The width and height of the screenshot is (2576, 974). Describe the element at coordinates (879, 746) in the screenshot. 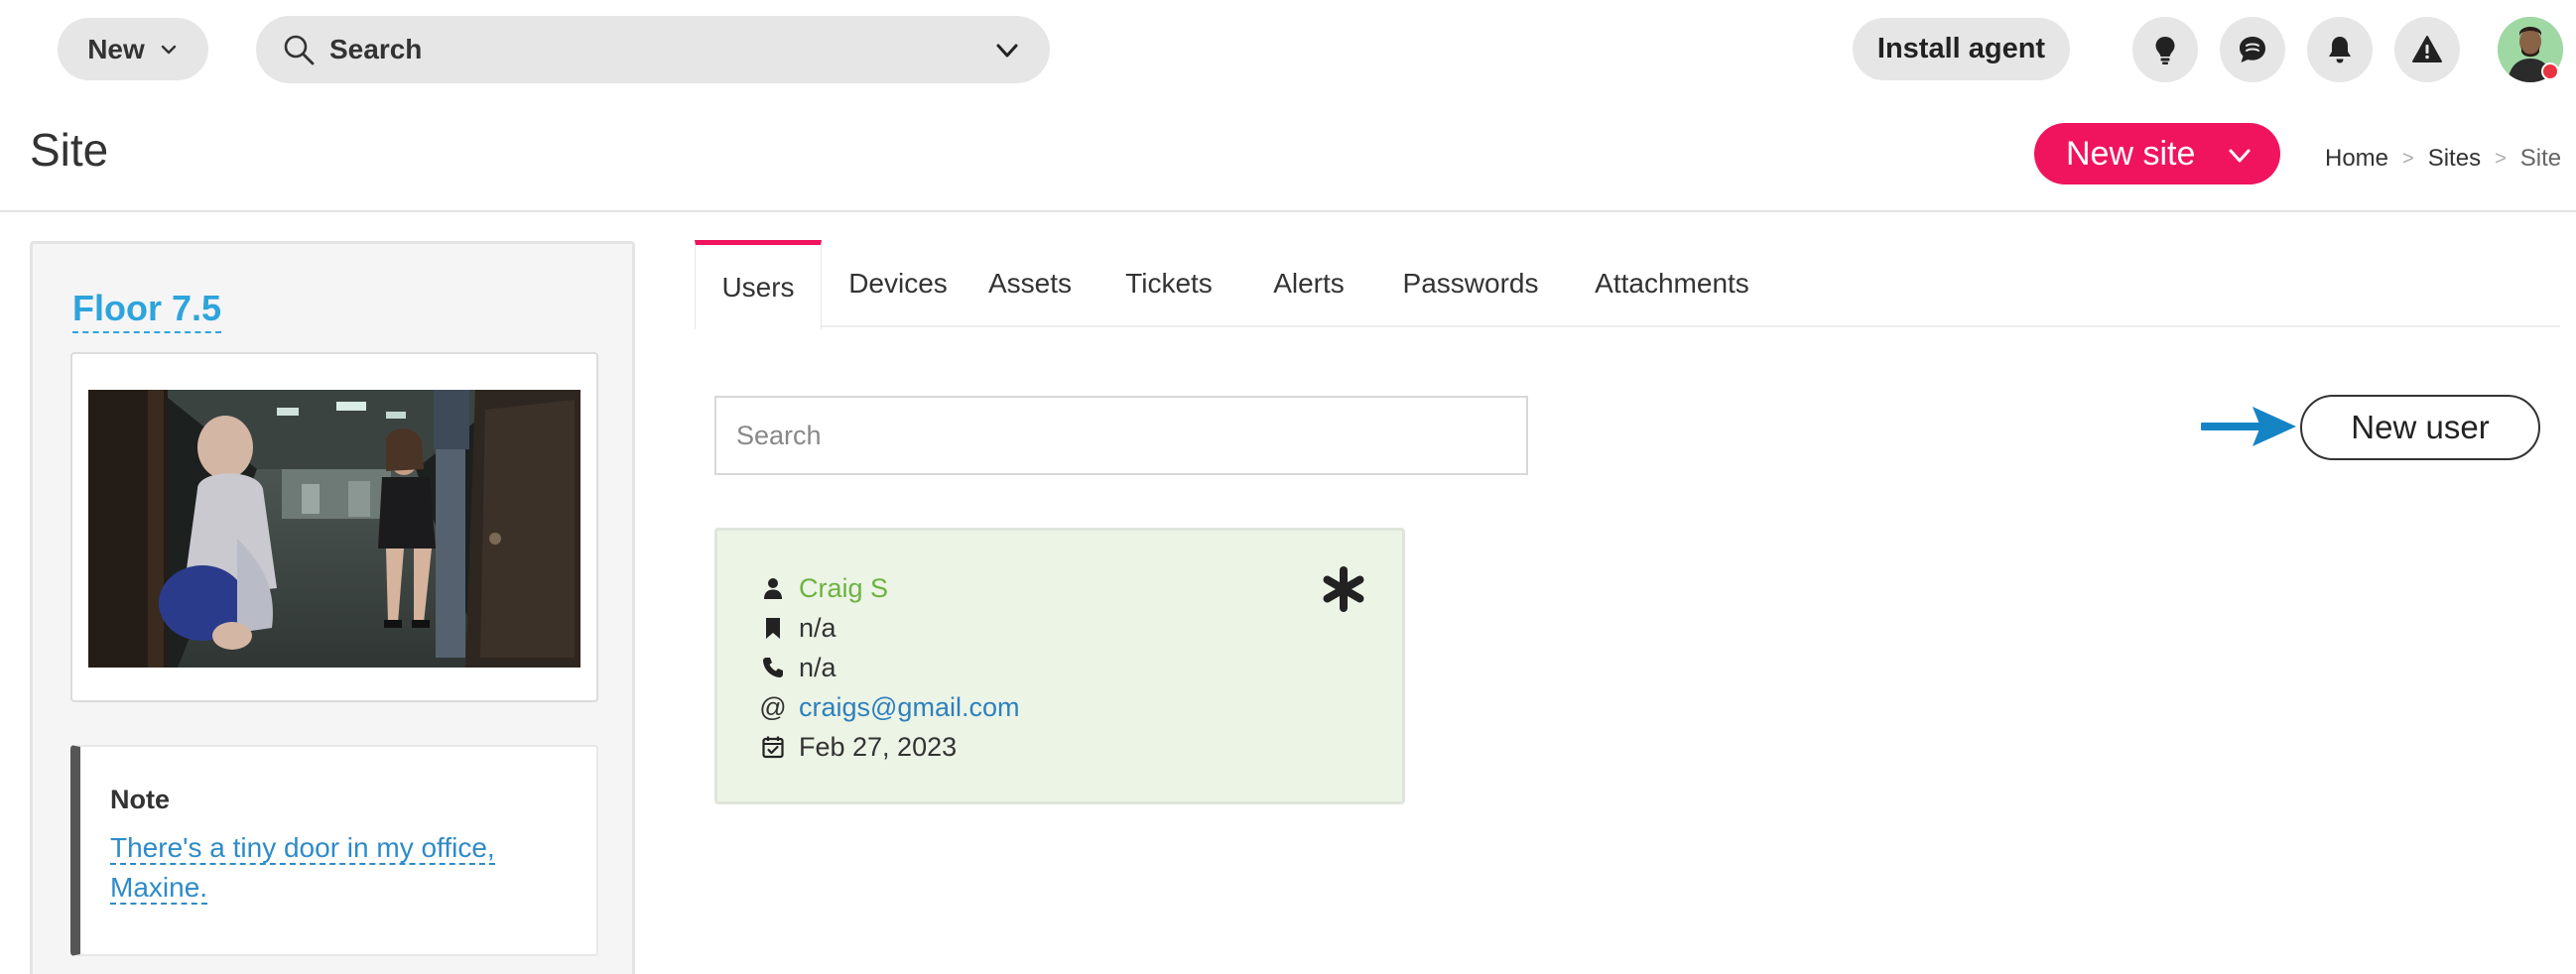

I see `user-date: Feb 27, 2023` at that location.